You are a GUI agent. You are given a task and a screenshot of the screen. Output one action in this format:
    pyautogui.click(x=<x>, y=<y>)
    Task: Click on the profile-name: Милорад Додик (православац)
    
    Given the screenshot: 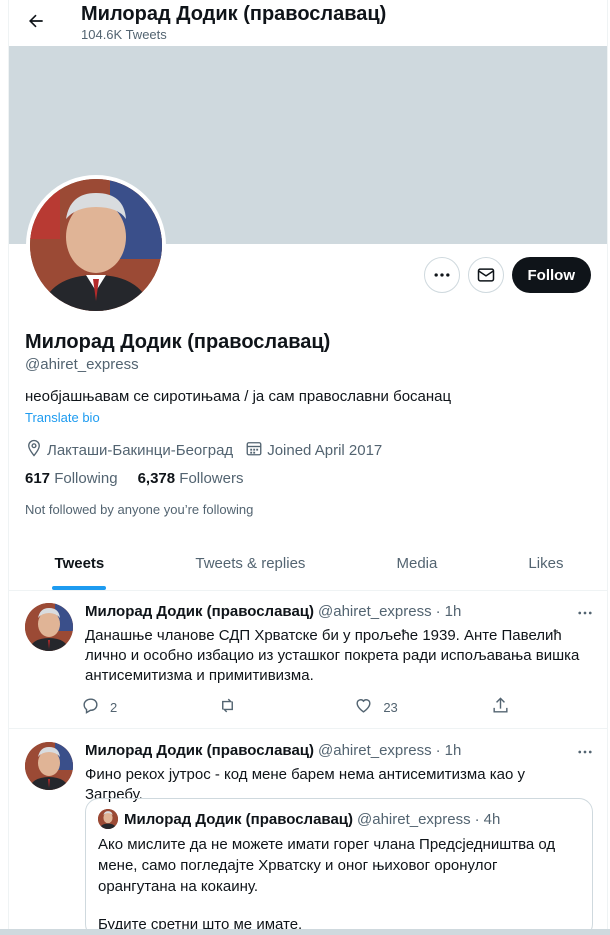 What is the action you would take?
    pyautogui.click(x=178, y=342)
    